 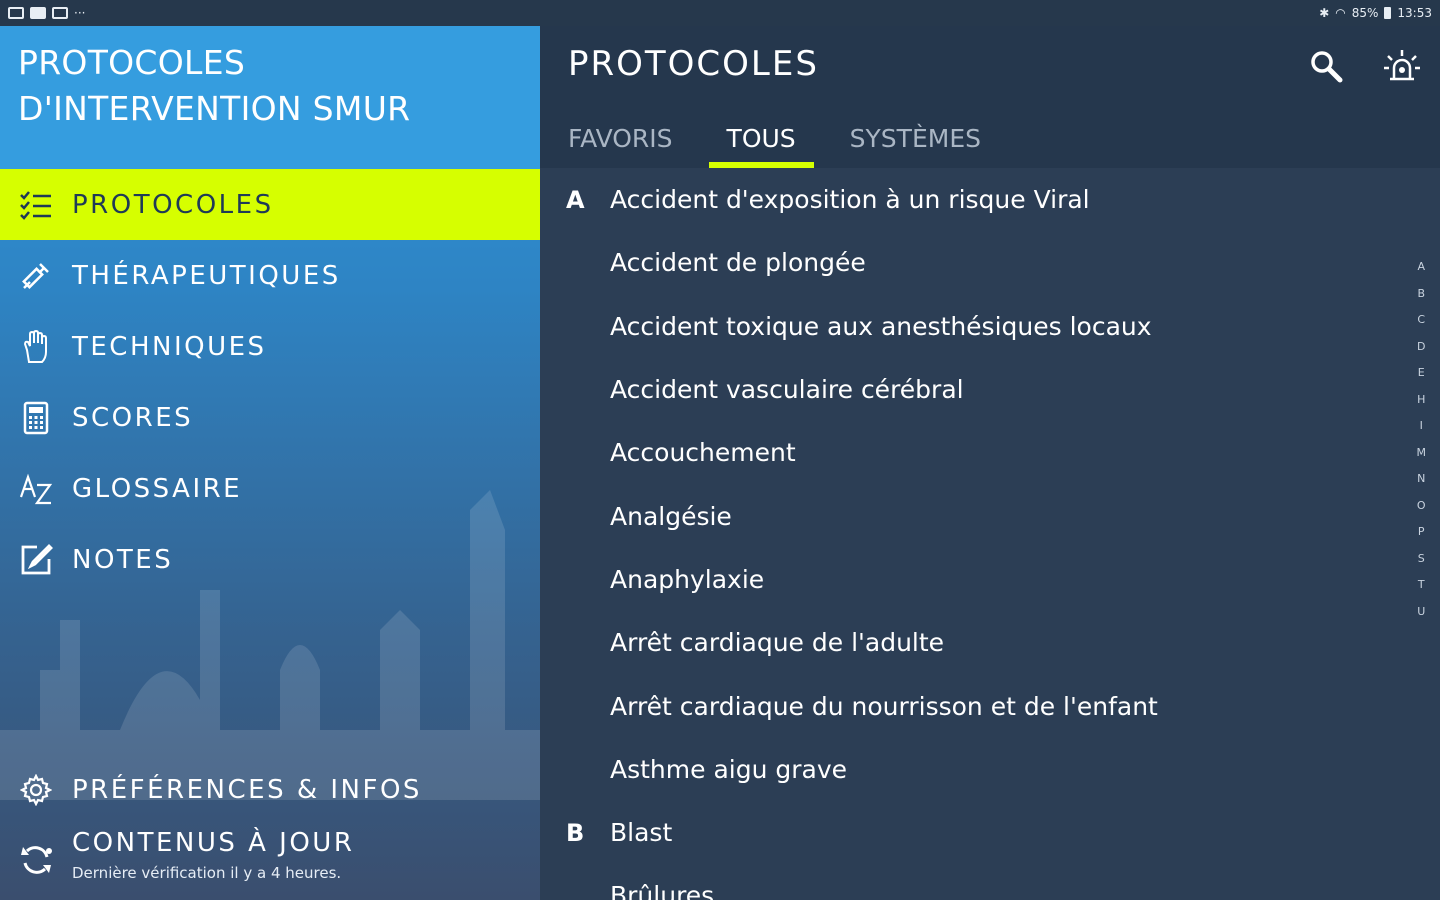 I want to click on edit-icon, so click(x=60, y=13).